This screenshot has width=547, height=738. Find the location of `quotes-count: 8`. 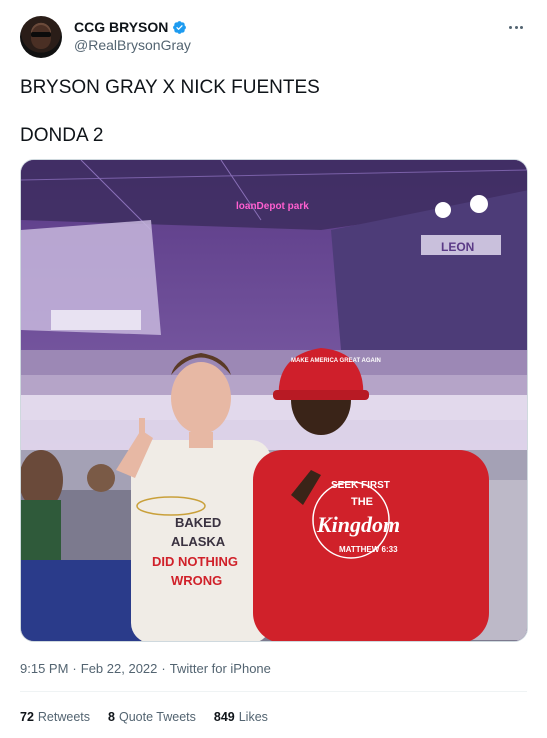

quotes-count: 8 is located at coordinates (111, 717).